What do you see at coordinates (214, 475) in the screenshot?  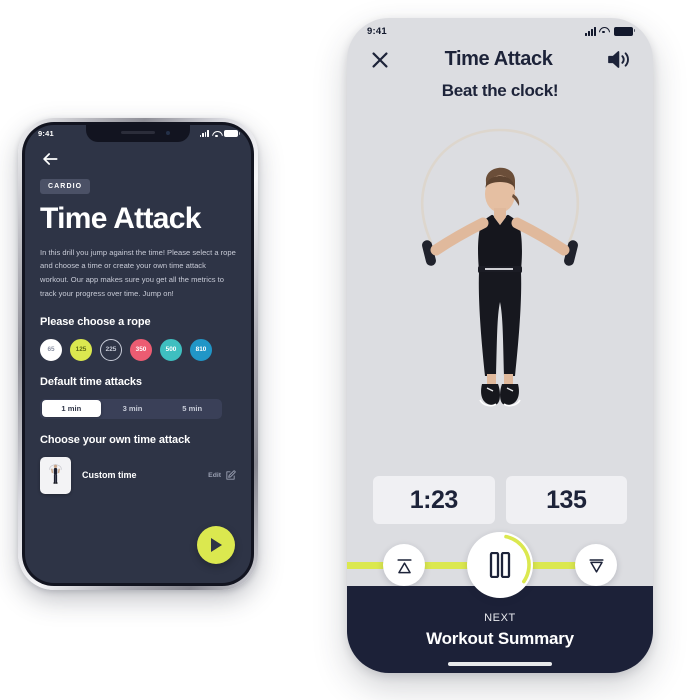 I see `edit-label: Edit` at bounding box center [214, 475].